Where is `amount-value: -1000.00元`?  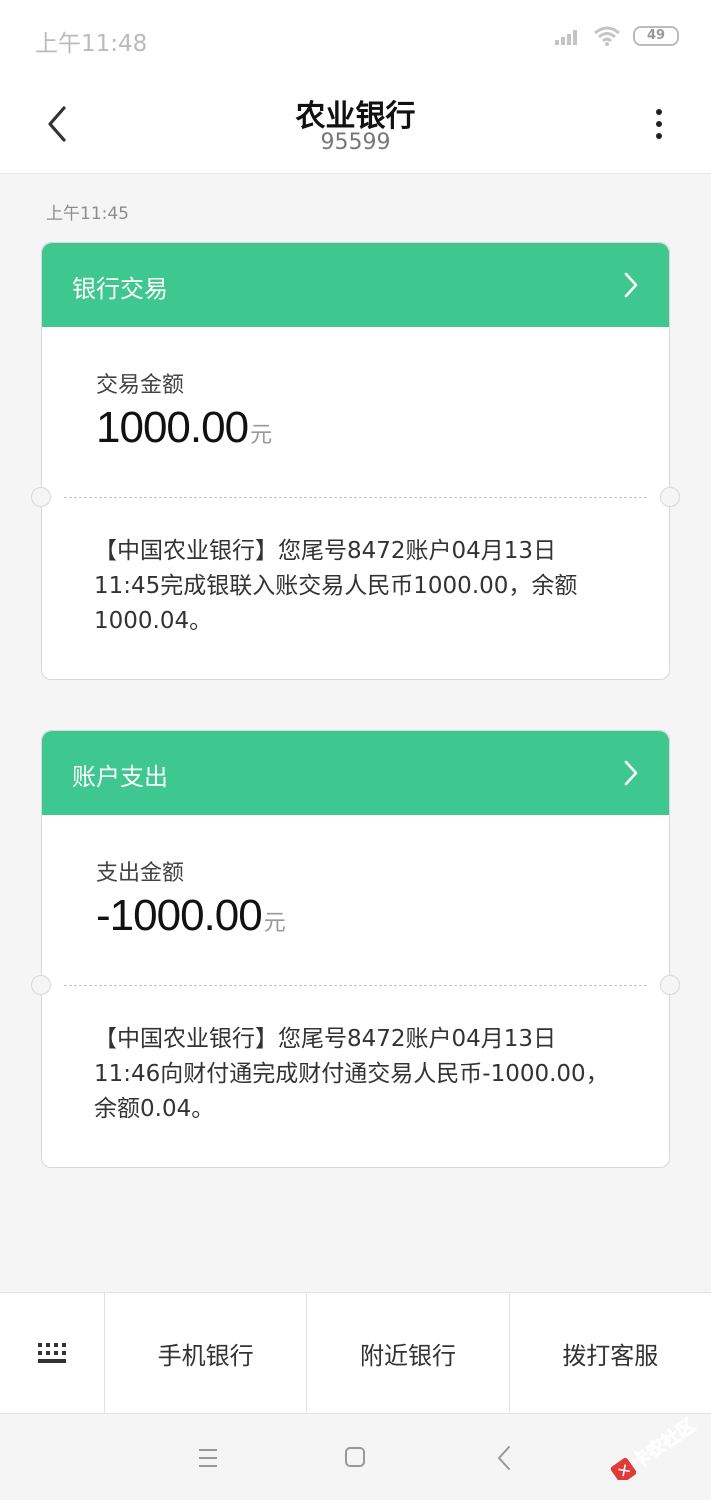 amount-value: -1000.00元 is located at coordinates (191, 916).